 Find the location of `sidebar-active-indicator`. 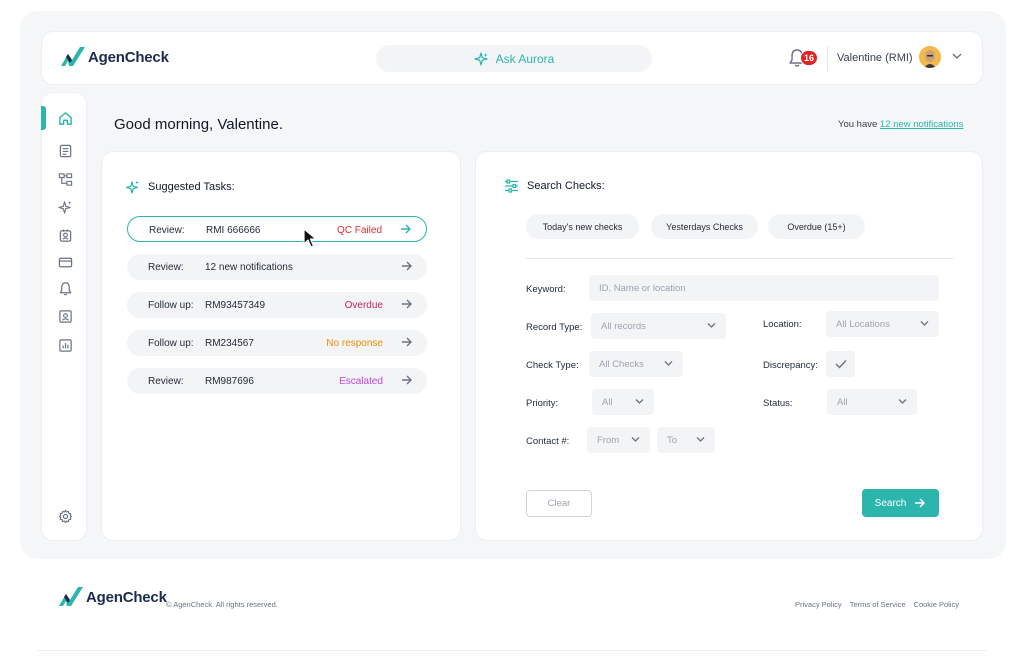

sidebar-active-indicator is located at coordinates (43, 118).